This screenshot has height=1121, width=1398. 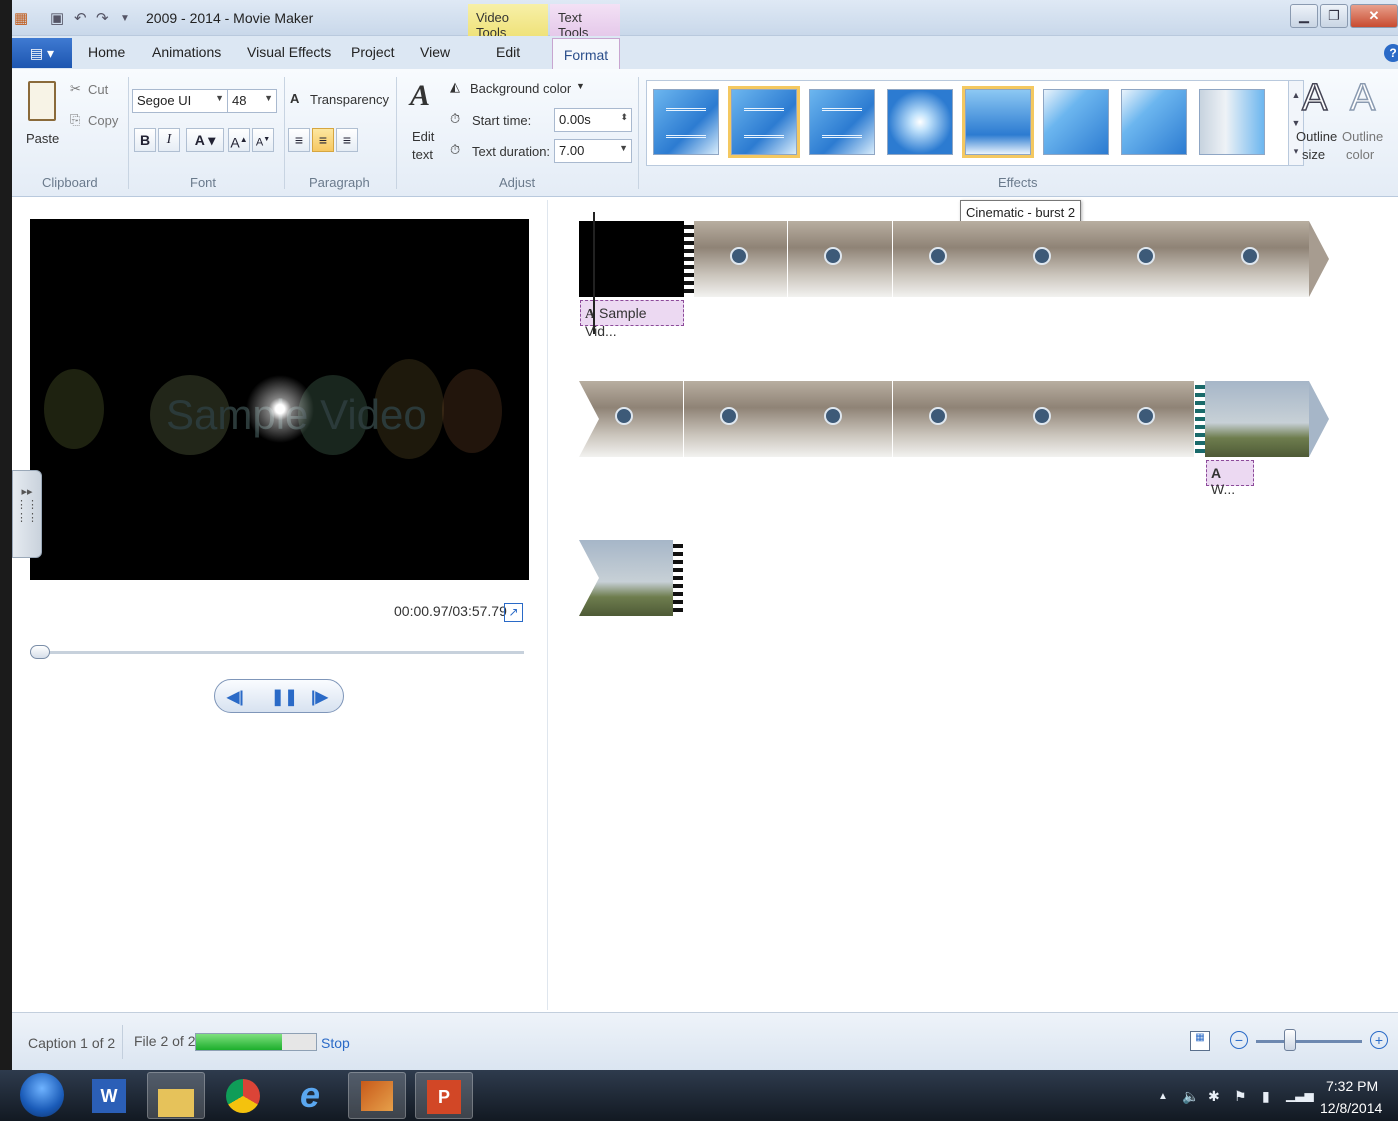 I want to click on render-progress, so click(x=256, y=1042).